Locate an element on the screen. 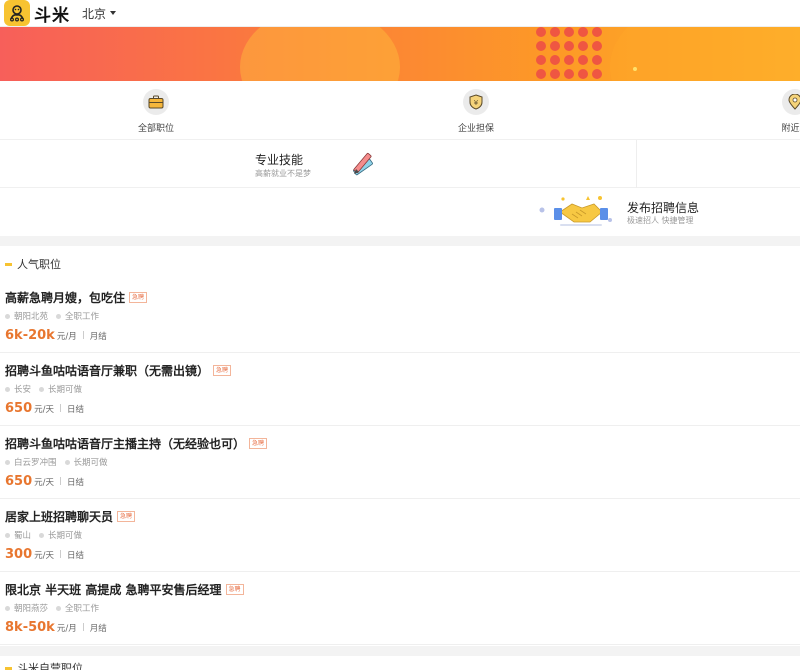 The height and width of the screenshot is (670, 800). city-selector: 北京 is located at coordinates (99, 13).